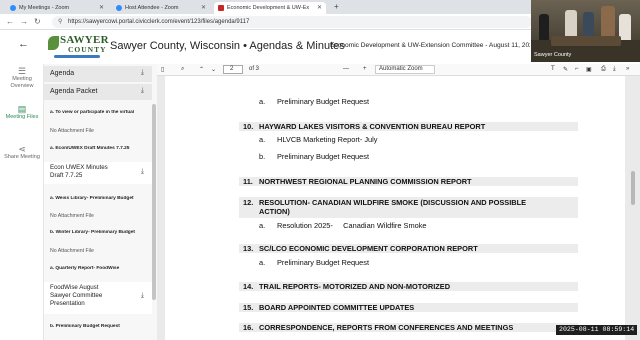 This screenshot has width=640, height=340. I want to click on forward-arrow-icon: →, so click(24, 21).